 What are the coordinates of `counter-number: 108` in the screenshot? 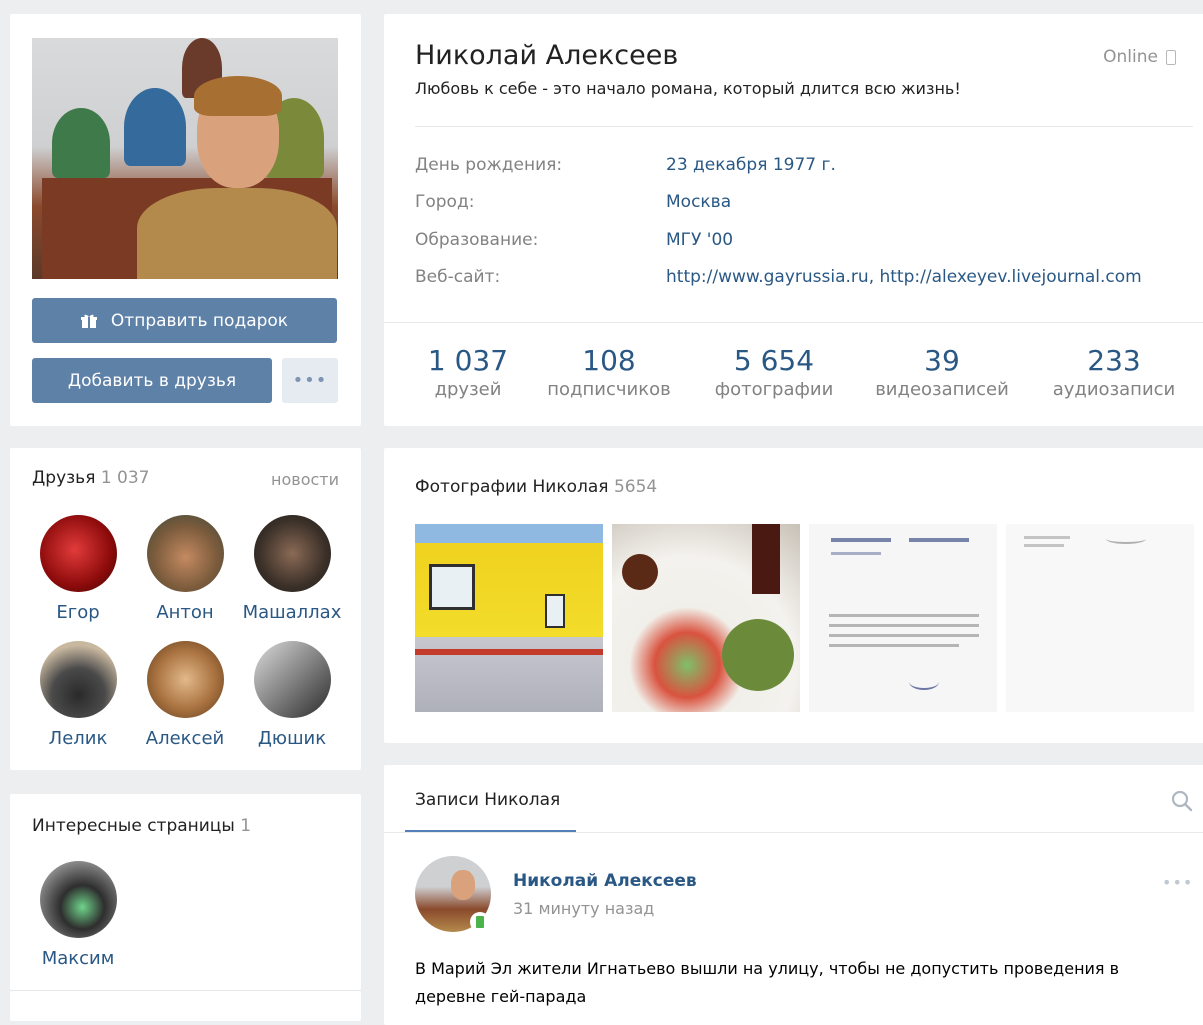 It's located at (609, 360).